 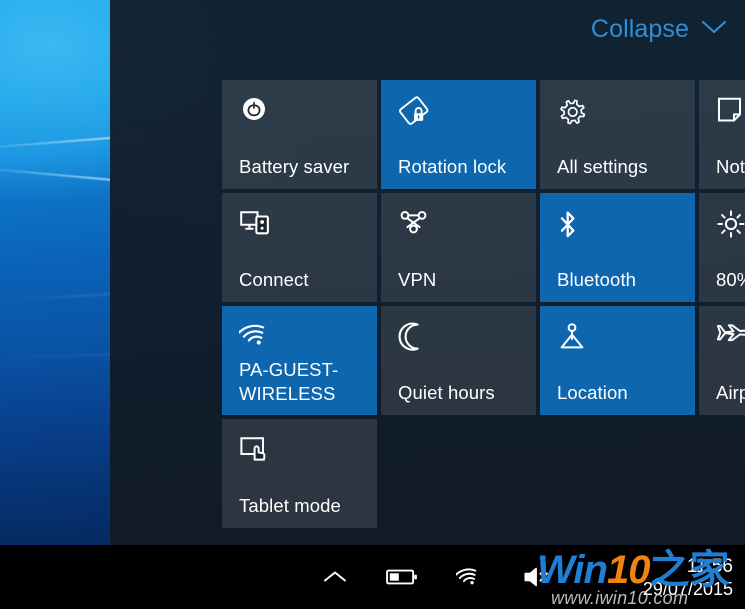 I want to click on gear-icon, so click(x=619, y=113).